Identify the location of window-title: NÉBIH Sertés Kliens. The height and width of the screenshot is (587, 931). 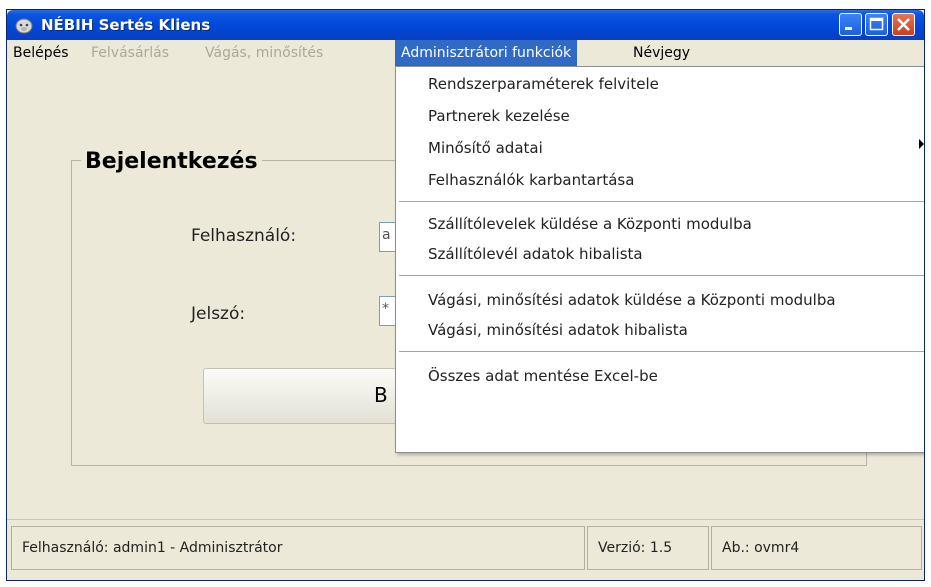
(126, 25).